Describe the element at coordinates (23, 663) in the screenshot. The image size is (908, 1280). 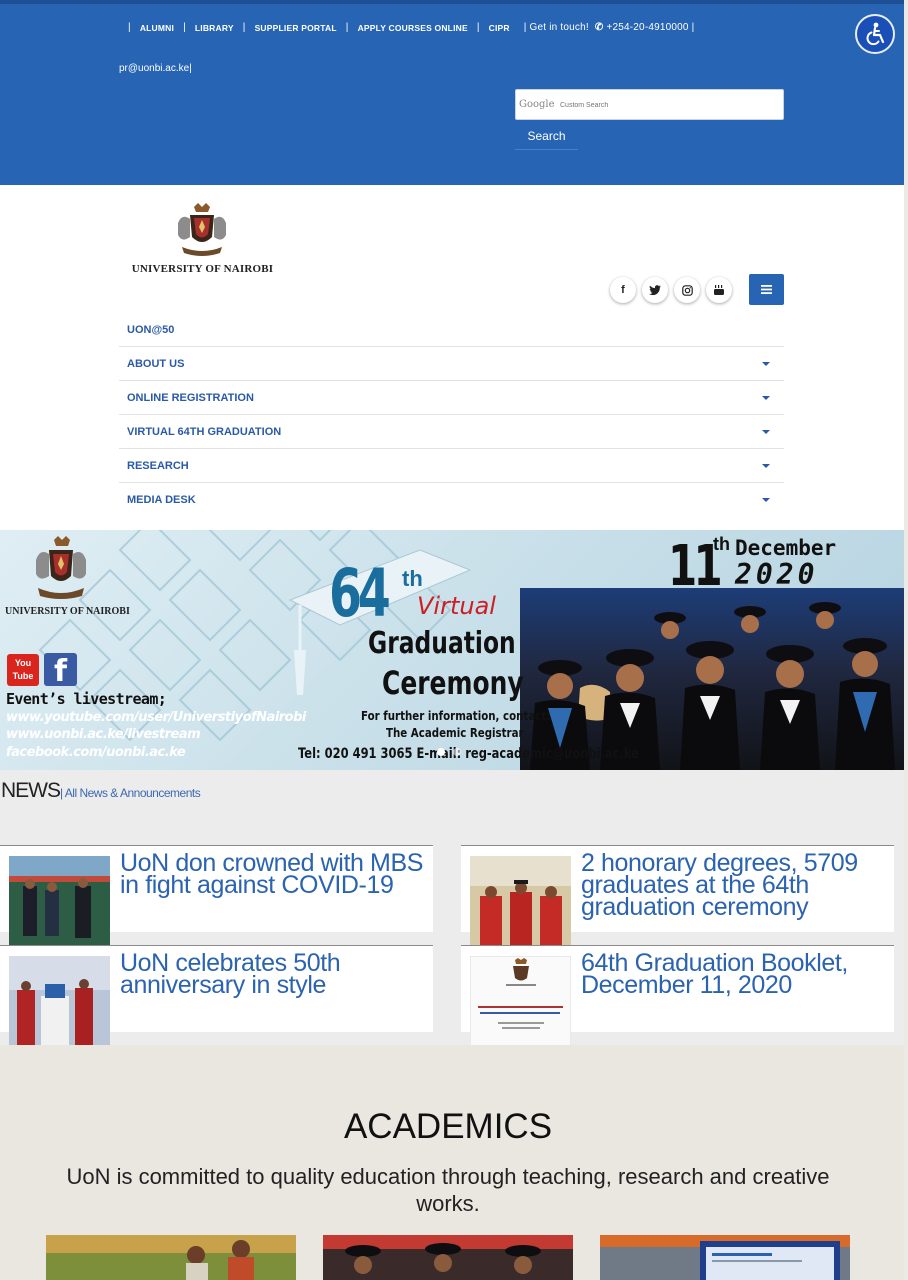
I see `youtube-logo-you: You` at that location.